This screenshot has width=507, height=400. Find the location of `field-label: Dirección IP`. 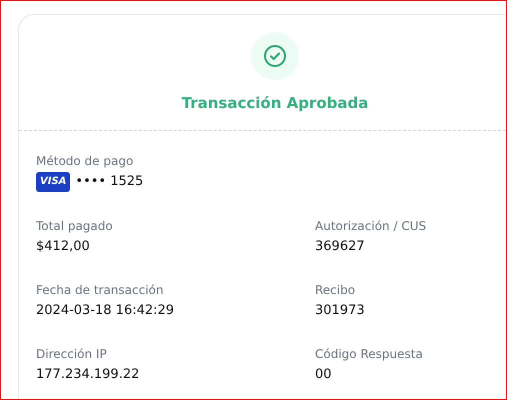

field-label: Dirección IP is located at coordinates (72, 354).